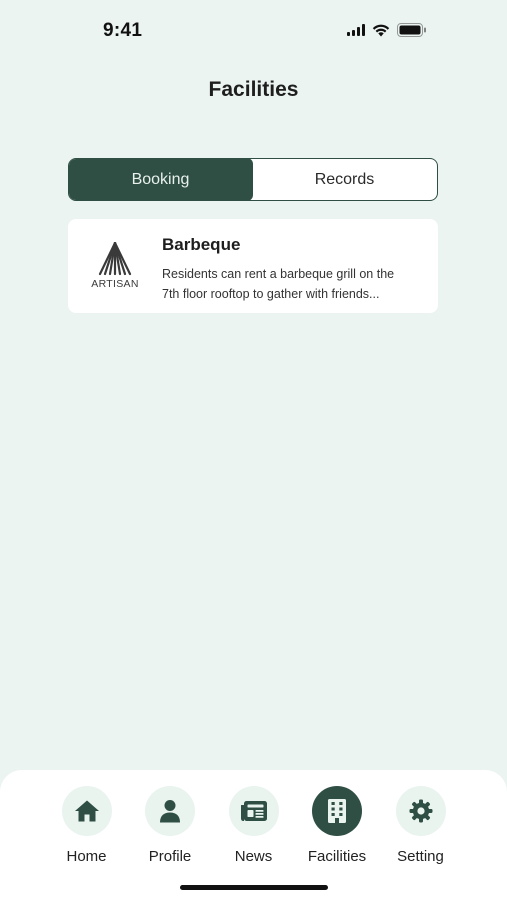 This screenshot has width=507, height=900. I want to click on status-bar: 9:41, so click(253, 30).